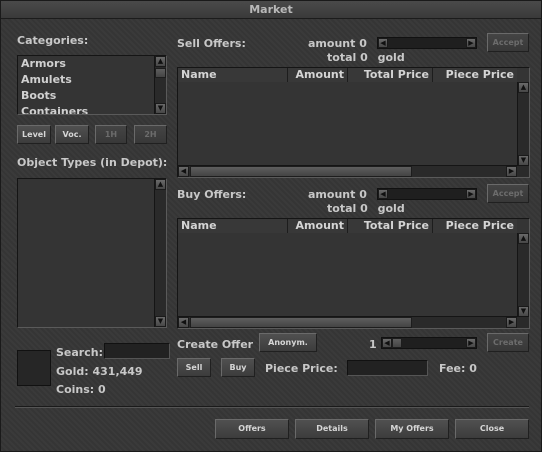 Image resolution: width=542 pixels, height=452 pixels. Describe the element at coordinates (102, 389) in the screenshot. I see `coins-value: 0` at that location.